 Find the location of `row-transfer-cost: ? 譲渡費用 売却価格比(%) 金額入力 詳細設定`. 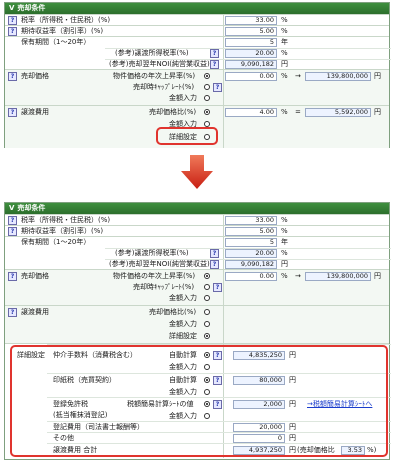

row-transfer-cost: ? 譲渡費用 売却価格比(%) 金額入力 詳細設定 is located at coordinates (197, 324).